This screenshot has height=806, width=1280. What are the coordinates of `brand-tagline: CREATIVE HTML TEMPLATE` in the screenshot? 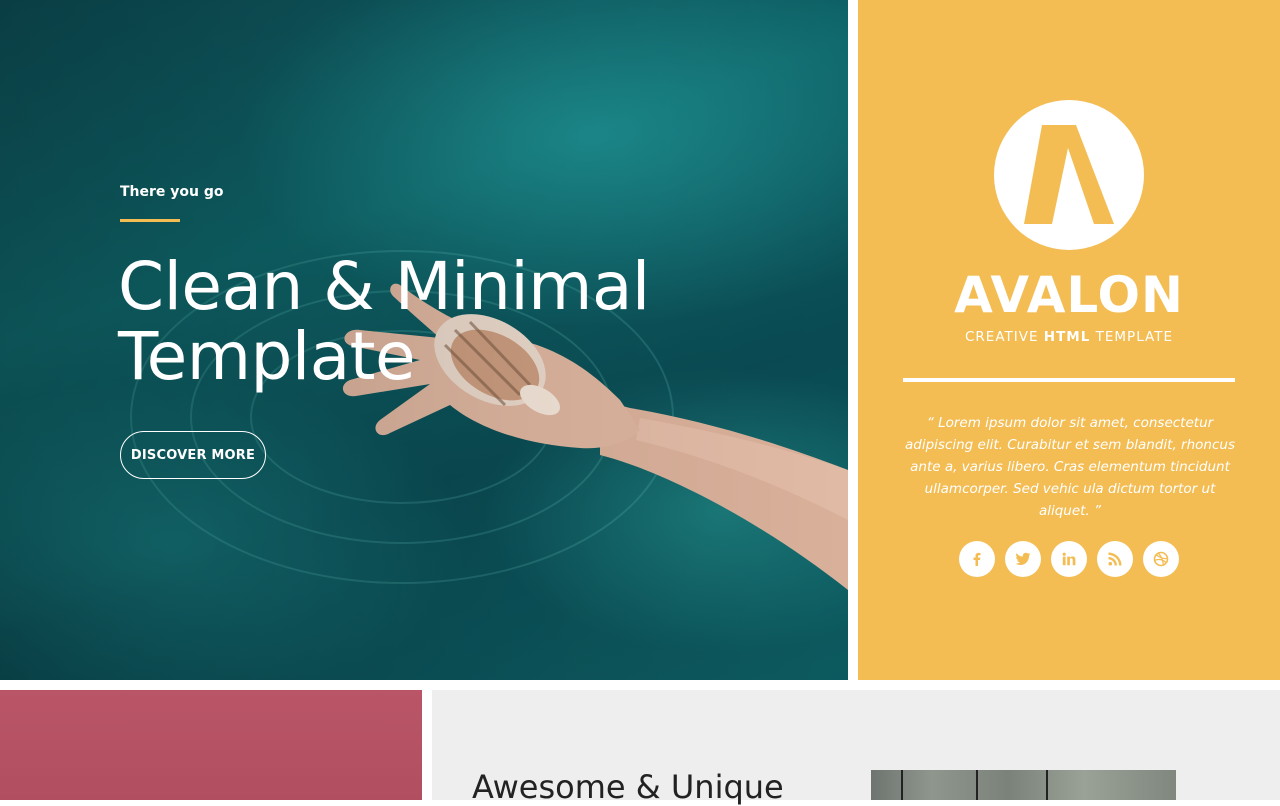 It's located at (1069, 337).